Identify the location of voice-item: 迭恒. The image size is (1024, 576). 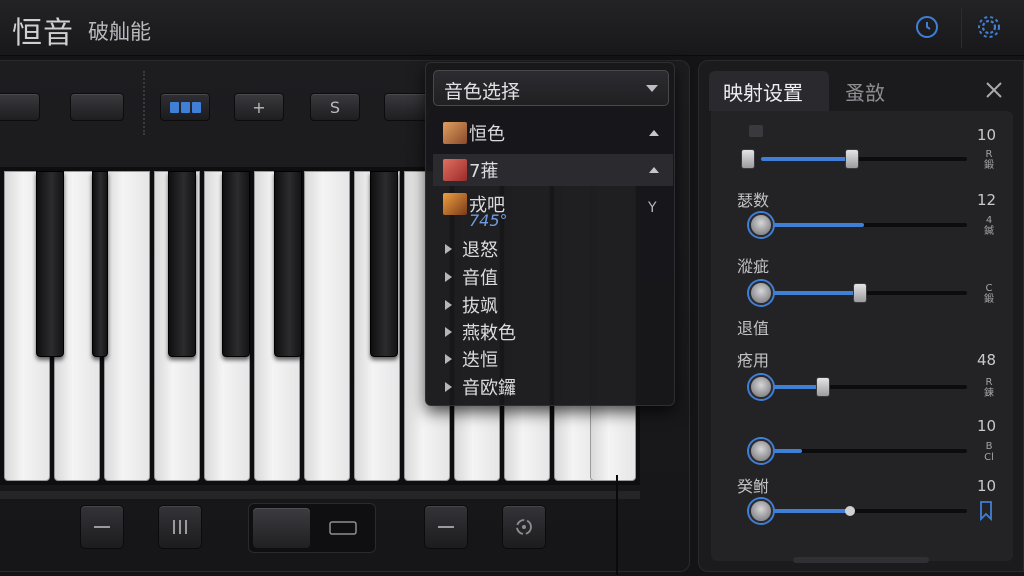
(553, 359).